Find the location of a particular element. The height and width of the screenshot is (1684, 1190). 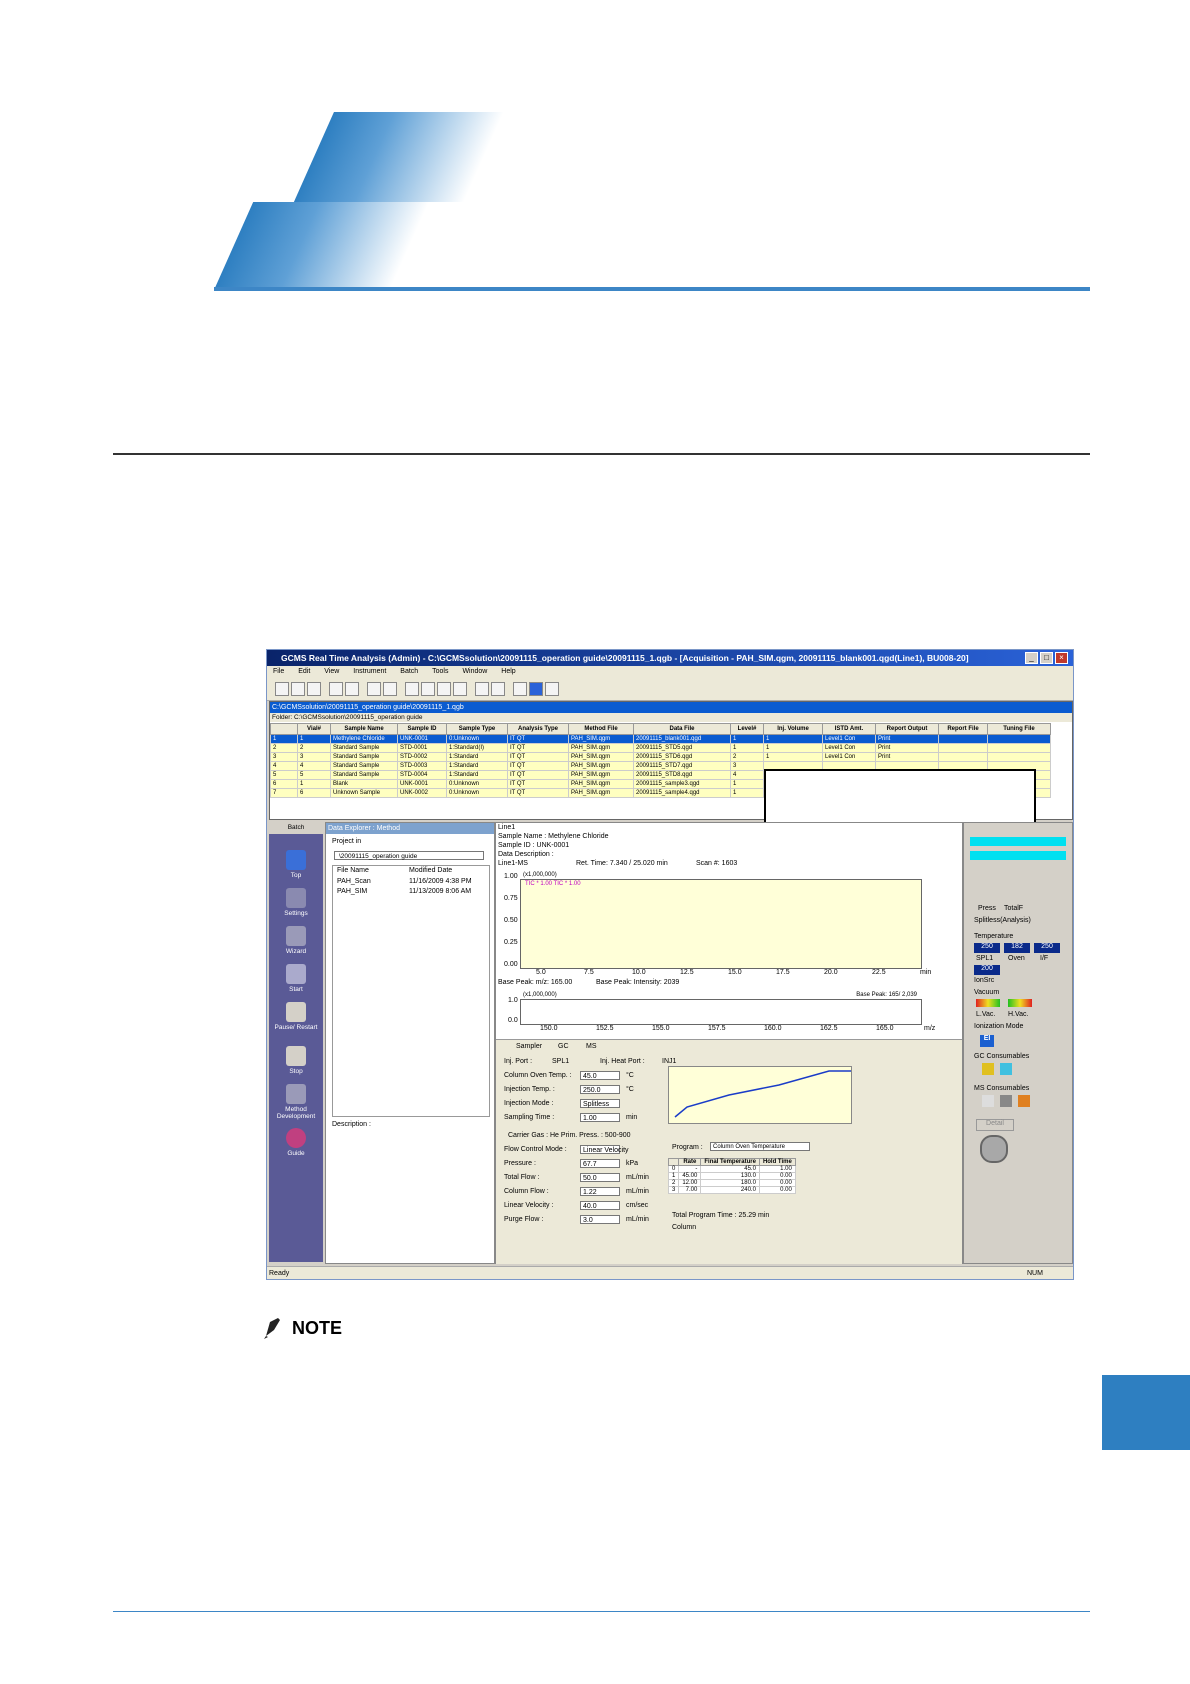

menu-edit: Edit is located at coordinates (304, 671).